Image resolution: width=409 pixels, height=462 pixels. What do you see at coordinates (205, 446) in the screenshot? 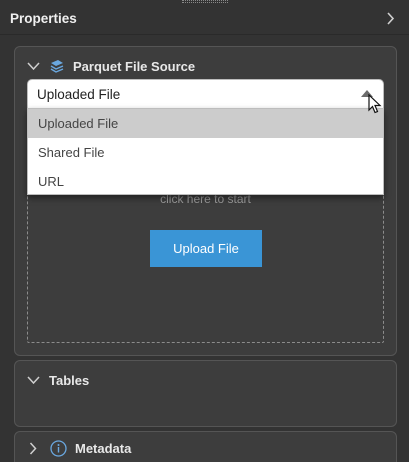
I see `metadata-panel: Metadata` at bounding box center [205, 446].